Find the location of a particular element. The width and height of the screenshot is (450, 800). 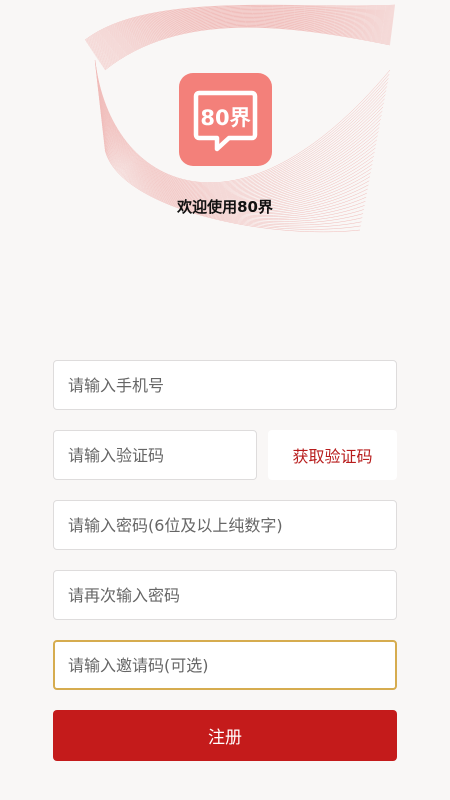

password-field is located at coordinates (225, 525).